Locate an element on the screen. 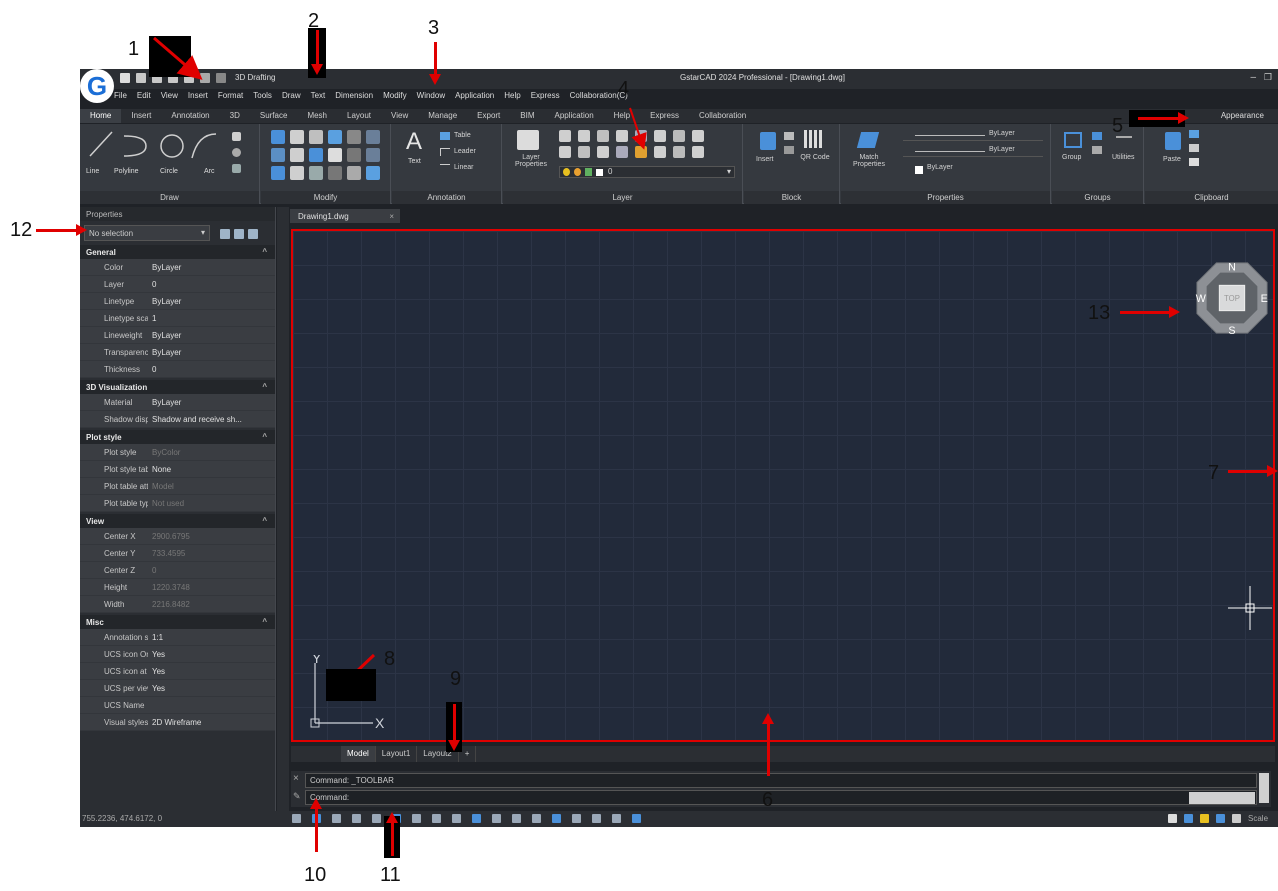 The width and height of the screenshot is (1278, 891). redaction-block is located at coordinates (351, 685).